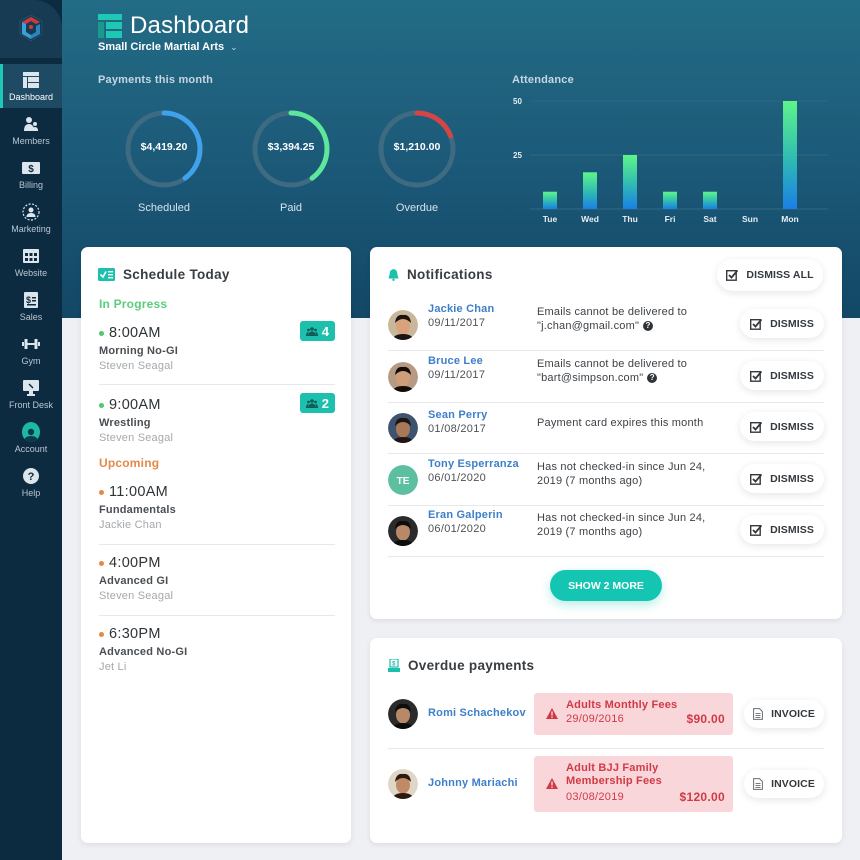 The width and height of the screenshot is (860, 860). I want to click on sidebar-item-help: ? Help, so click(31, 482).